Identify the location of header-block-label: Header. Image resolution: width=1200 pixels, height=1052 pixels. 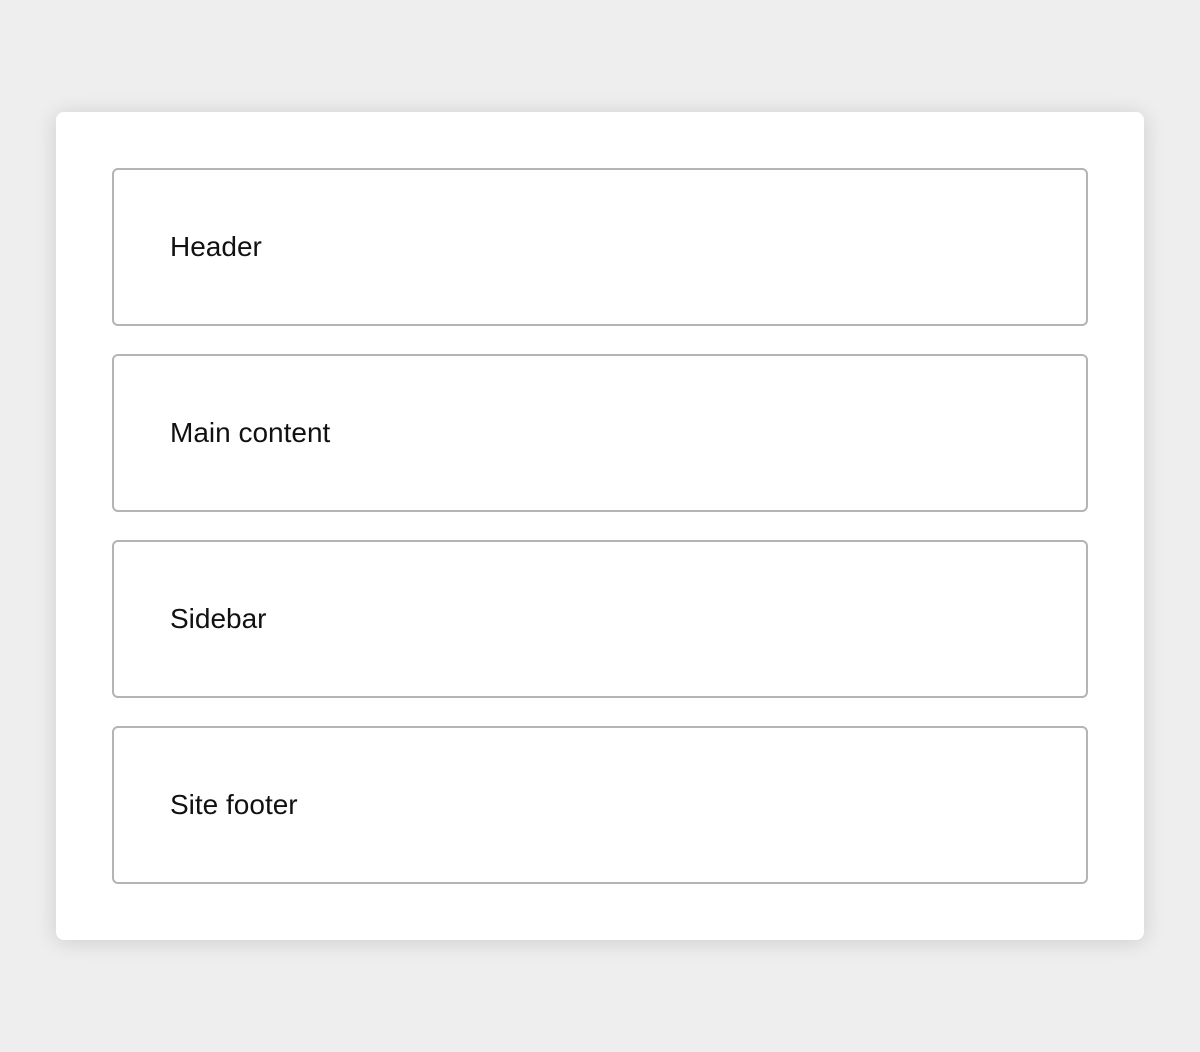
(216, 246).